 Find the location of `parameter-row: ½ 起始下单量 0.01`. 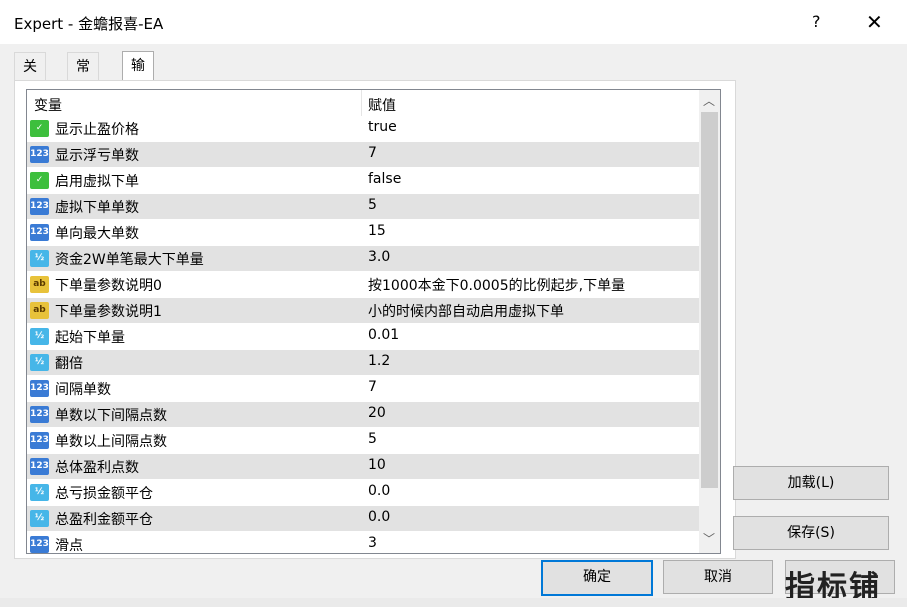

parameter-row: ½ 起始下单量 0.01 is located at coordinates (363, 337).